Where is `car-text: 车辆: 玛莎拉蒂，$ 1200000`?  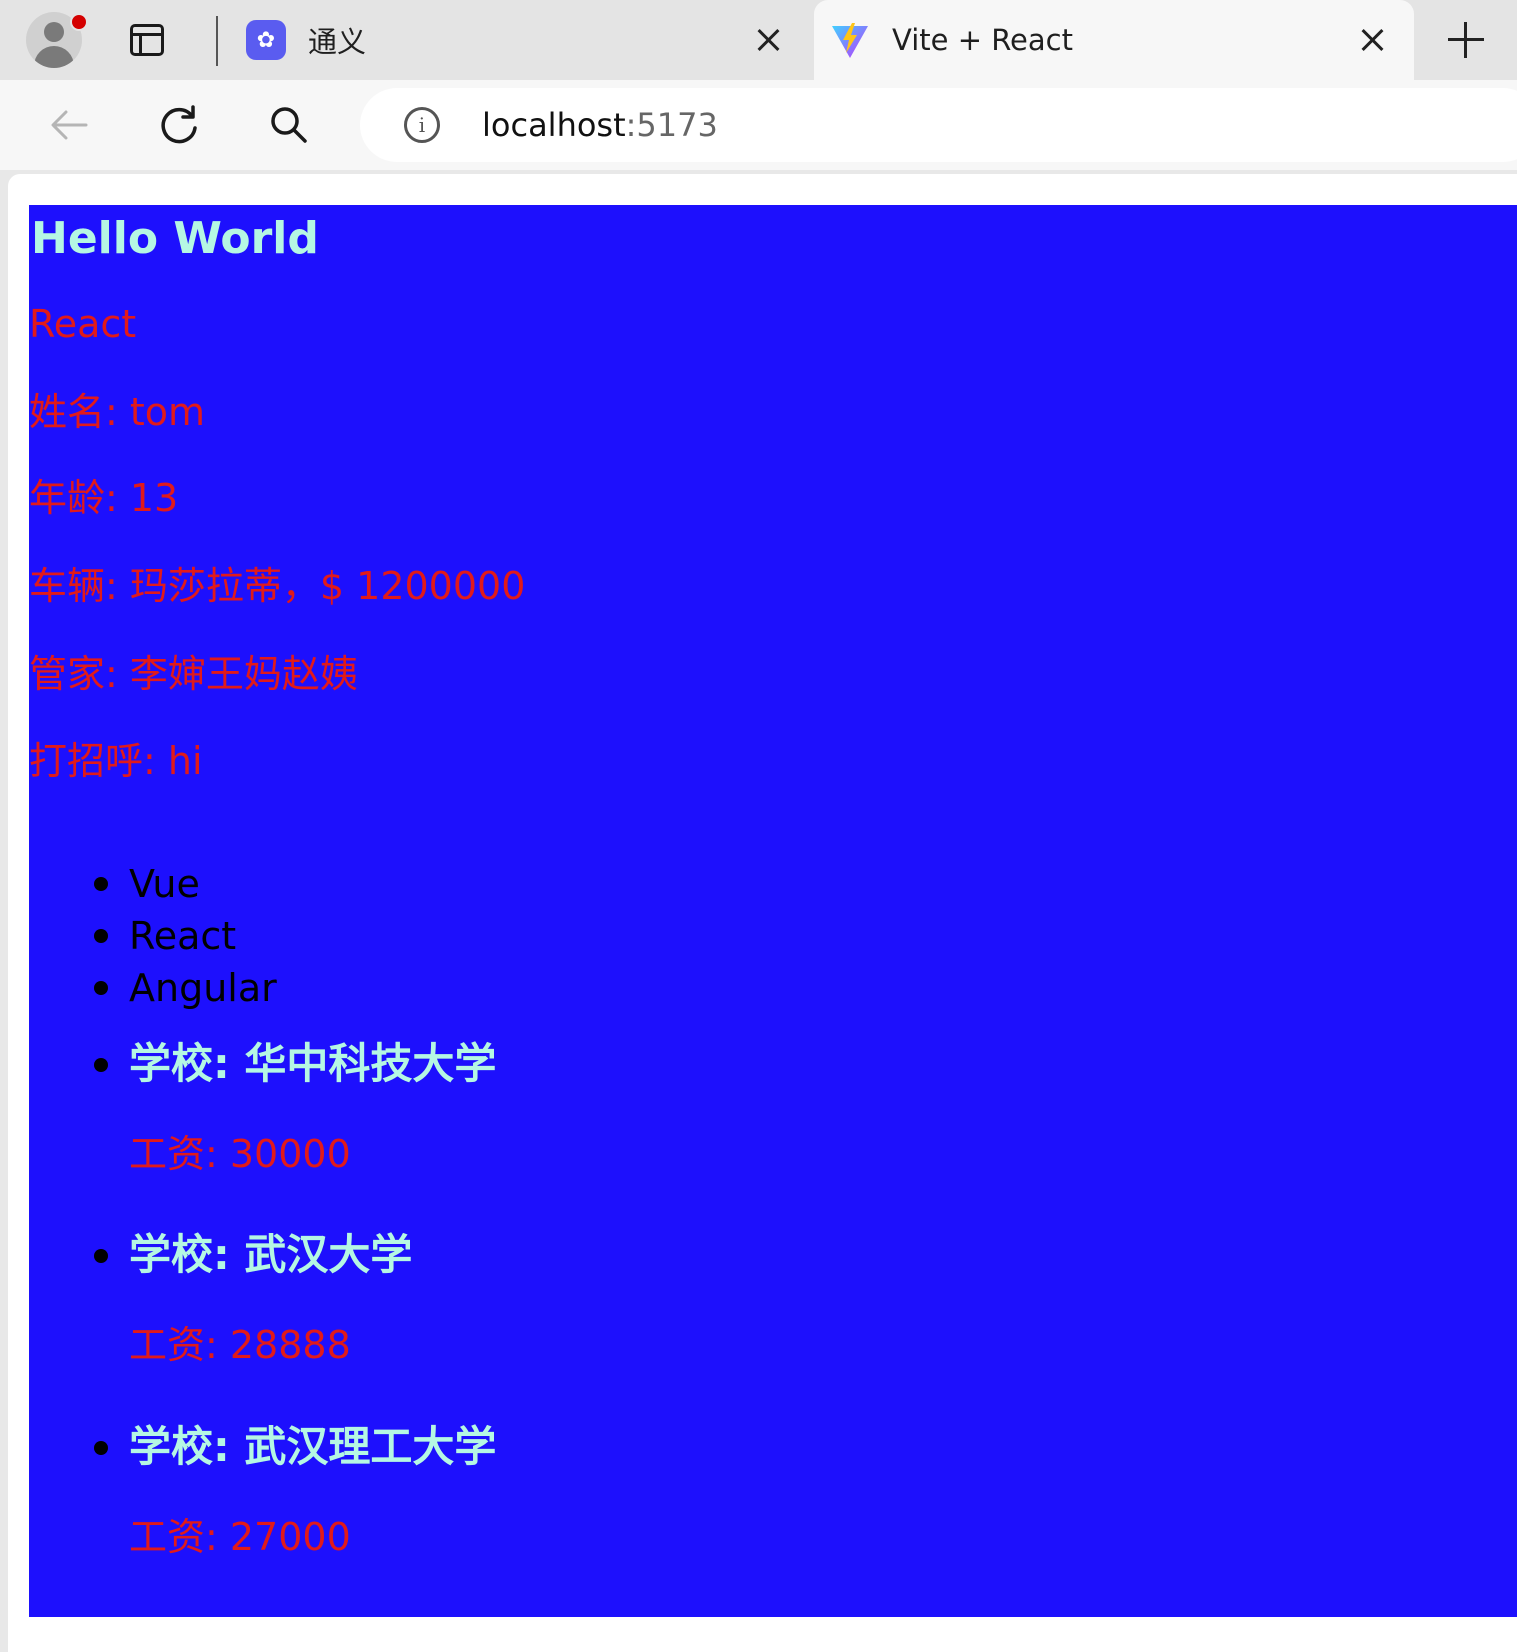
car-text: 车辆: 玛莎拉蒂，$ 1200000 is located at coordinates (277, 586).